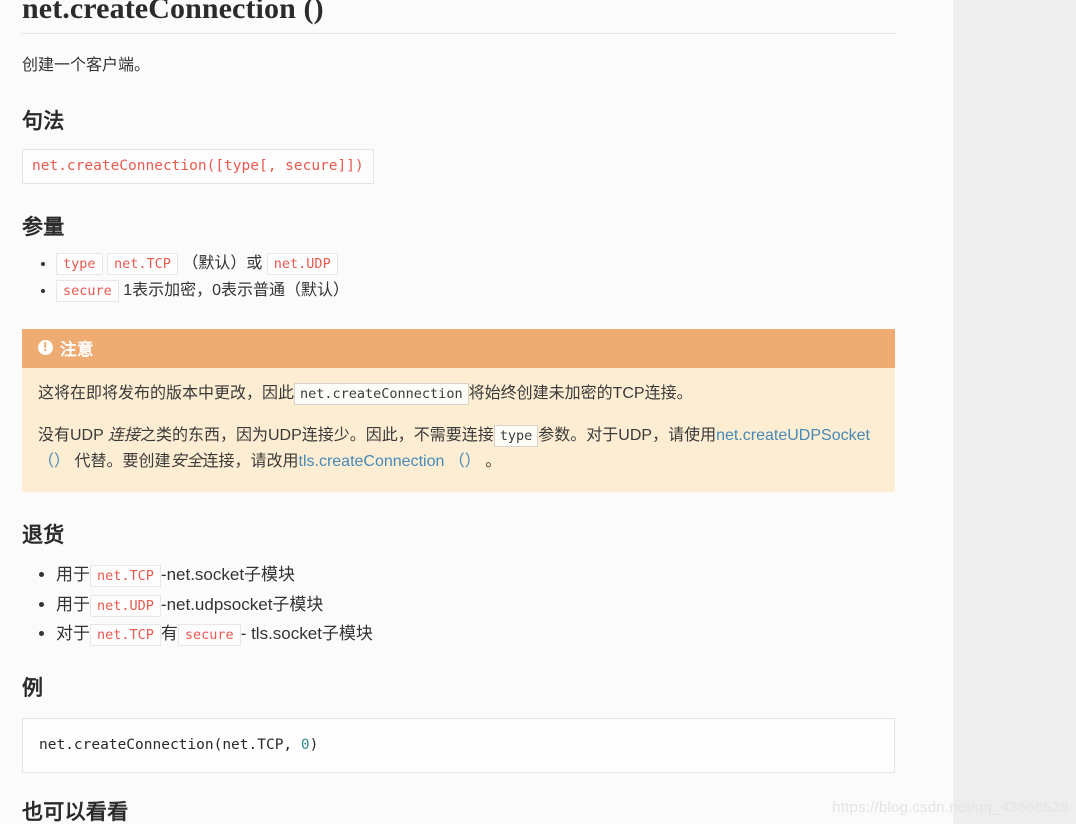 The image size is (1076, 824). I want to click on param-secure-text: 1表示加密，0表示普通（默认）, so click(236, 291).